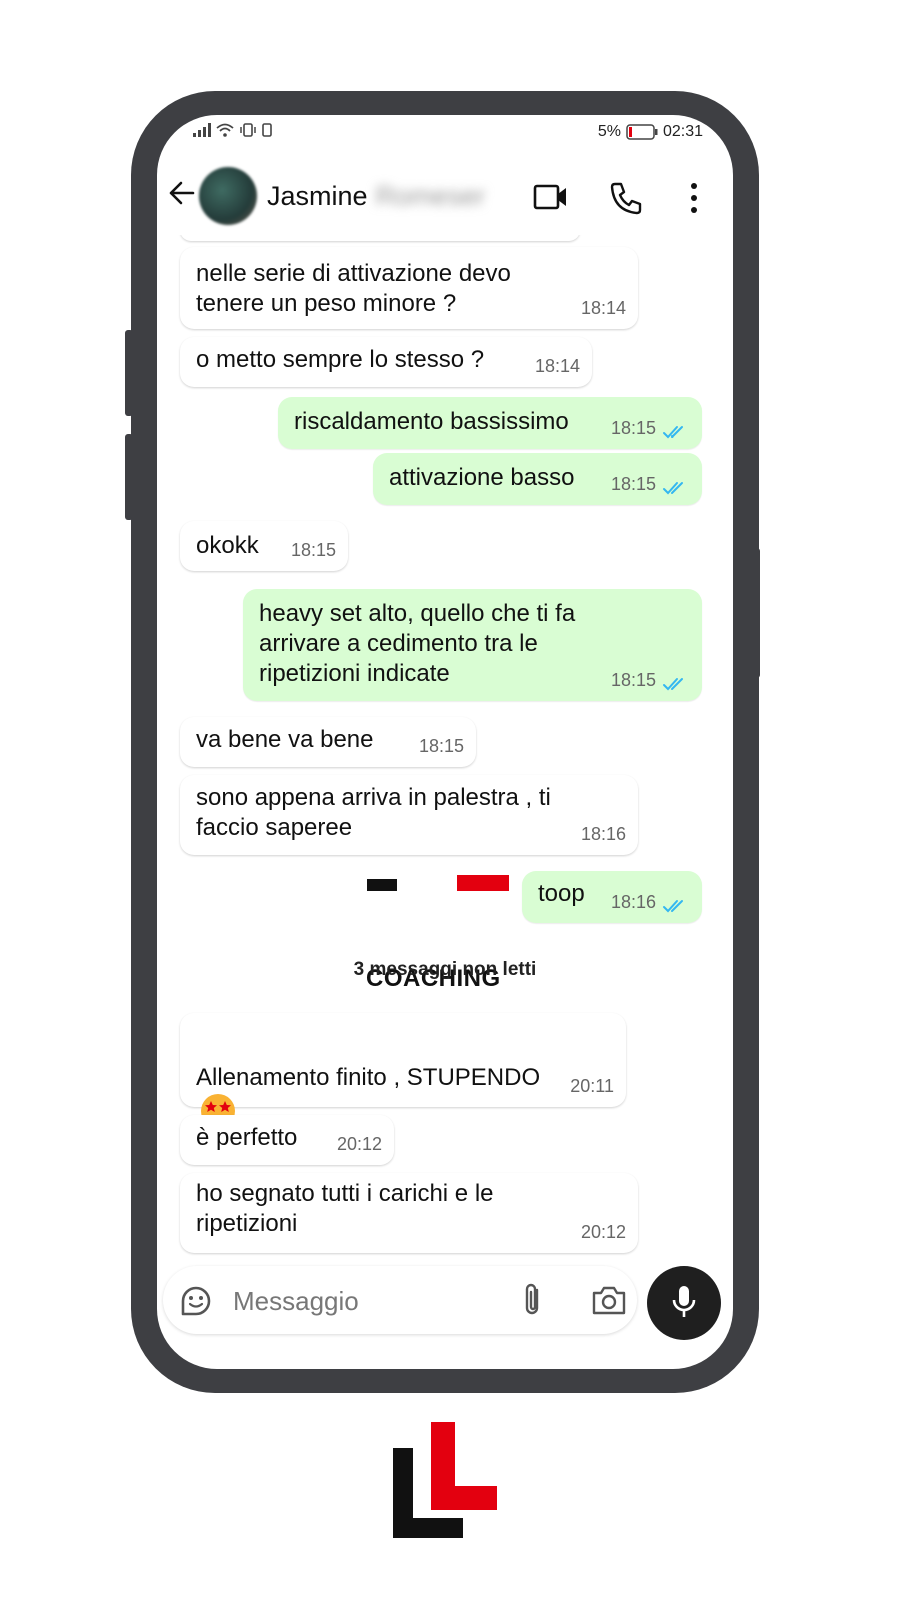 Image resolution: width=900 pixels, height=1600 pixels. I want to click on attach-icon, so click(533, 1300).